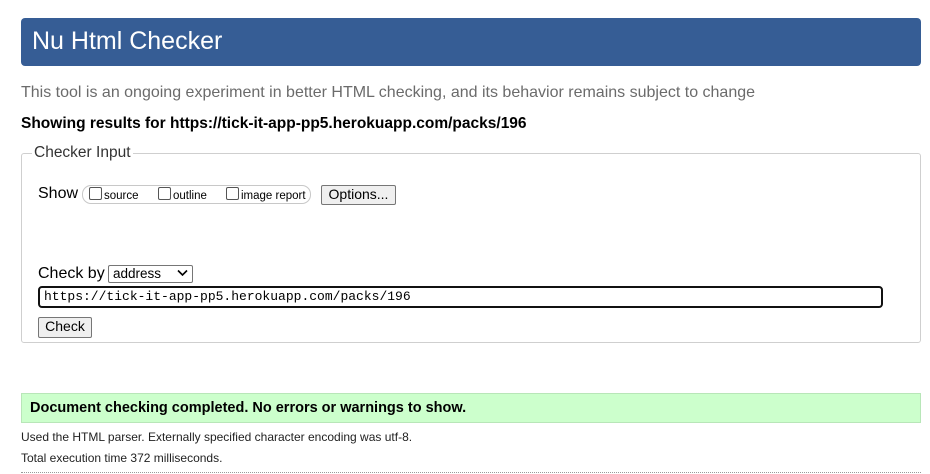  I want to click on source-checkbox, so click(95, 193).